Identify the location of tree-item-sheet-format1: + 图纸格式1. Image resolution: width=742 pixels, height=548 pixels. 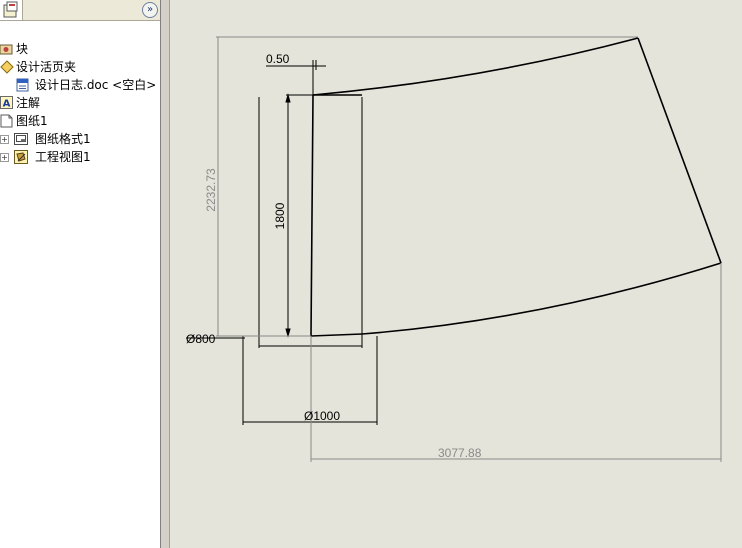
(80, 139).